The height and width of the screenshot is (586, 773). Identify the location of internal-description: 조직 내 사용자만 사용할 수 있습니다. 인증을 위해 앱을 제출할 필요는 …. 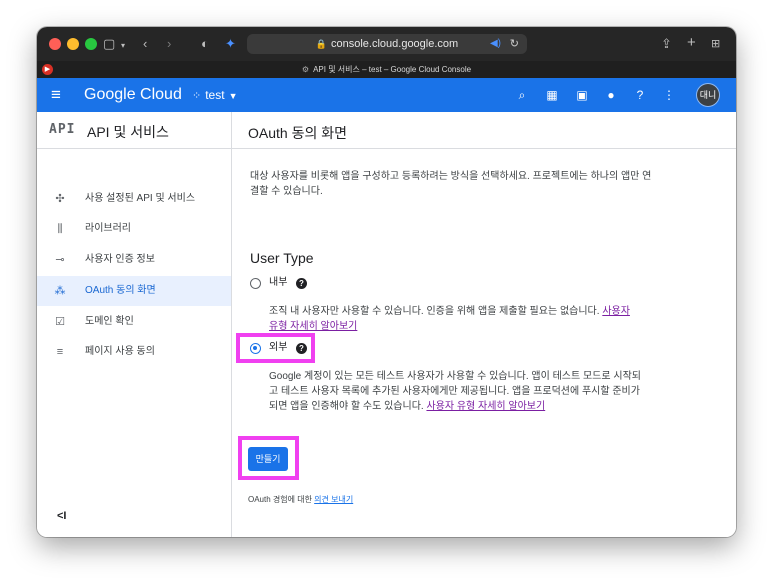
(455, 319).